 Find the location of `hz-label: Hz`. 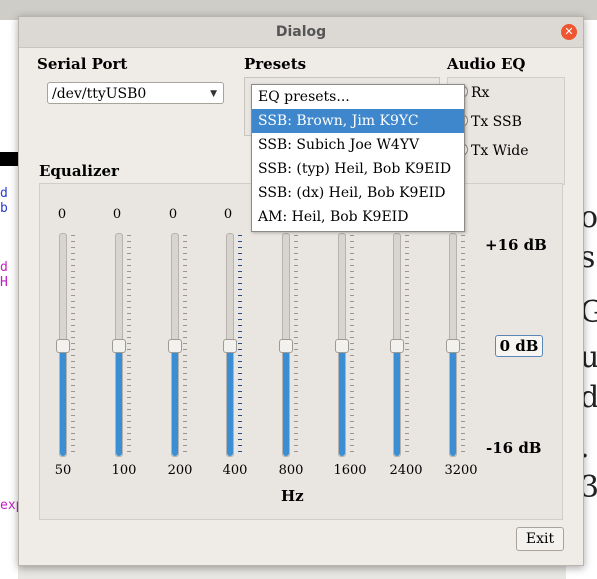

hz-label: Hz is located at coordinates (292, 496).